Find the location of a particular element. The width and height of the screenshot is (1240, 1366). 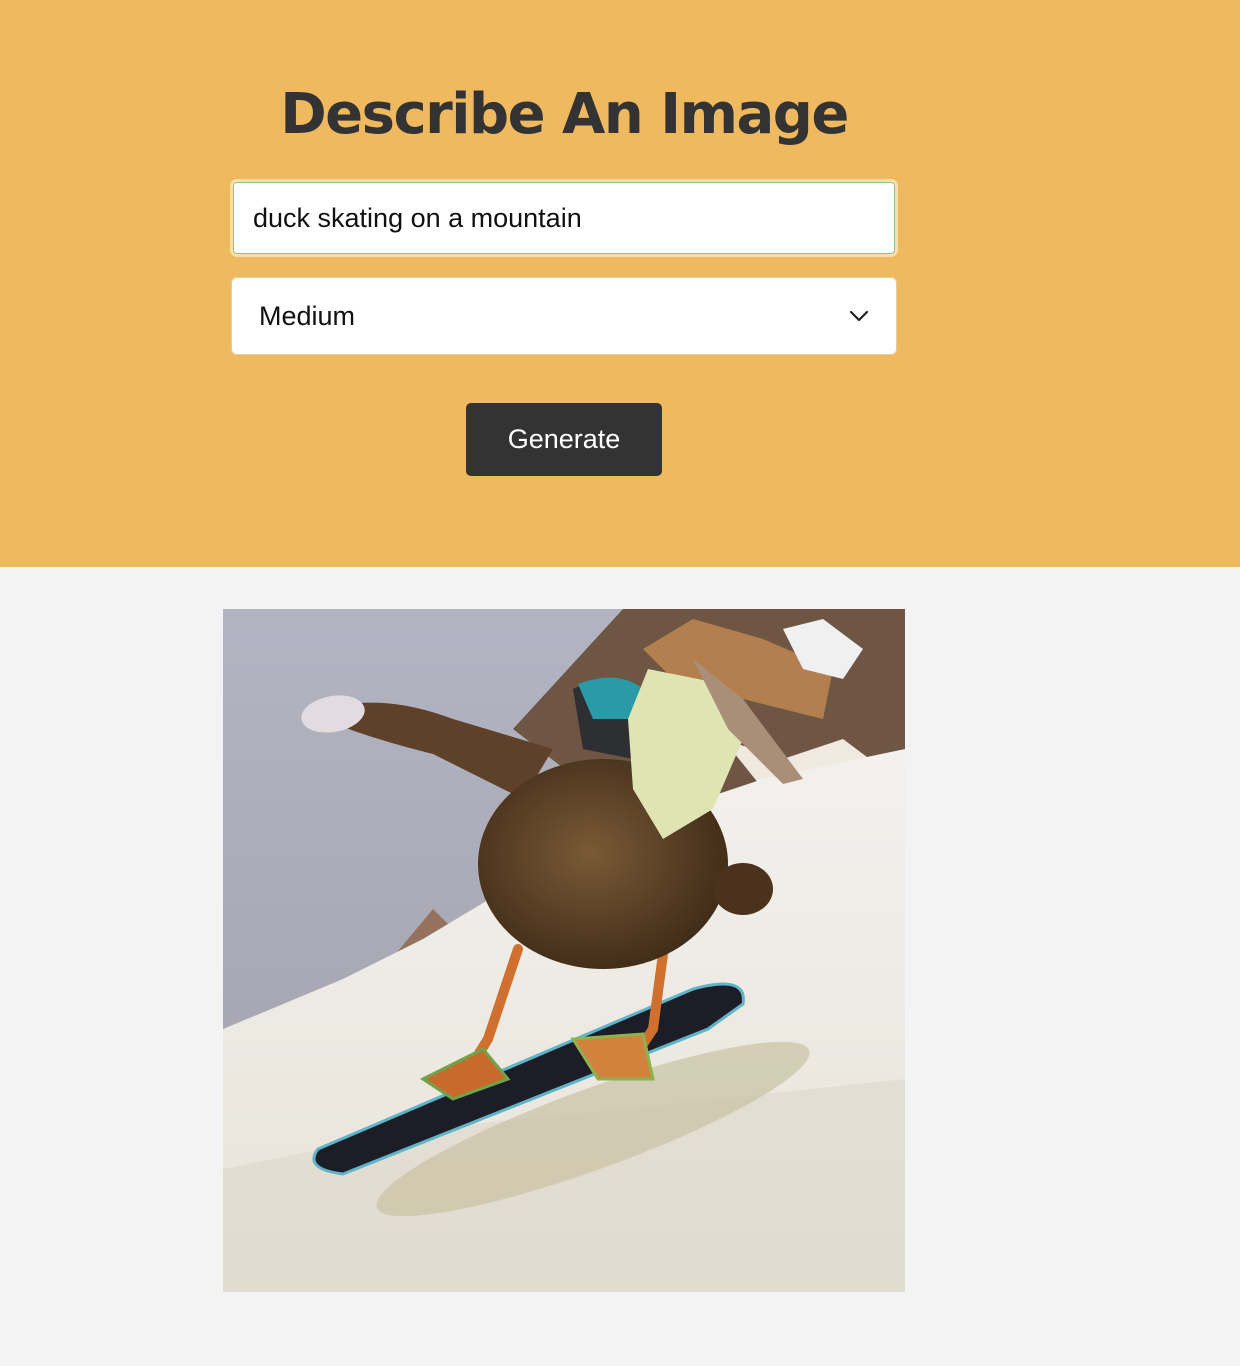

size-select: Medium is located at coordinates (564, 316).